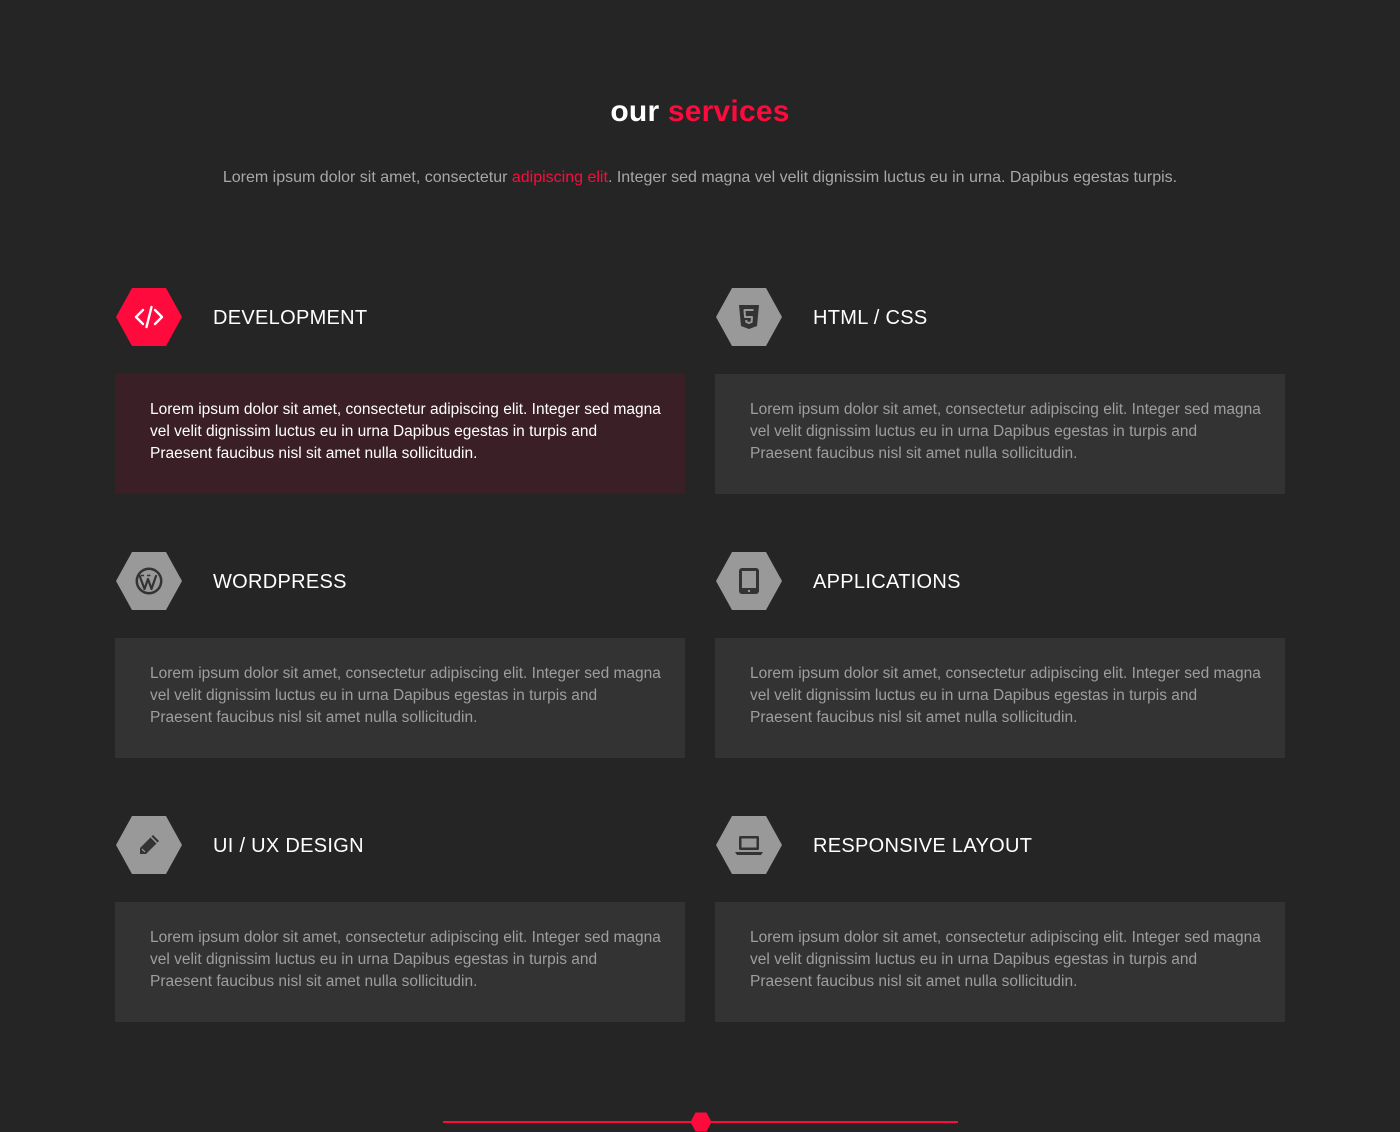 The image size is (1400, 1132). I want to click on code-icon, so click(149, 317).